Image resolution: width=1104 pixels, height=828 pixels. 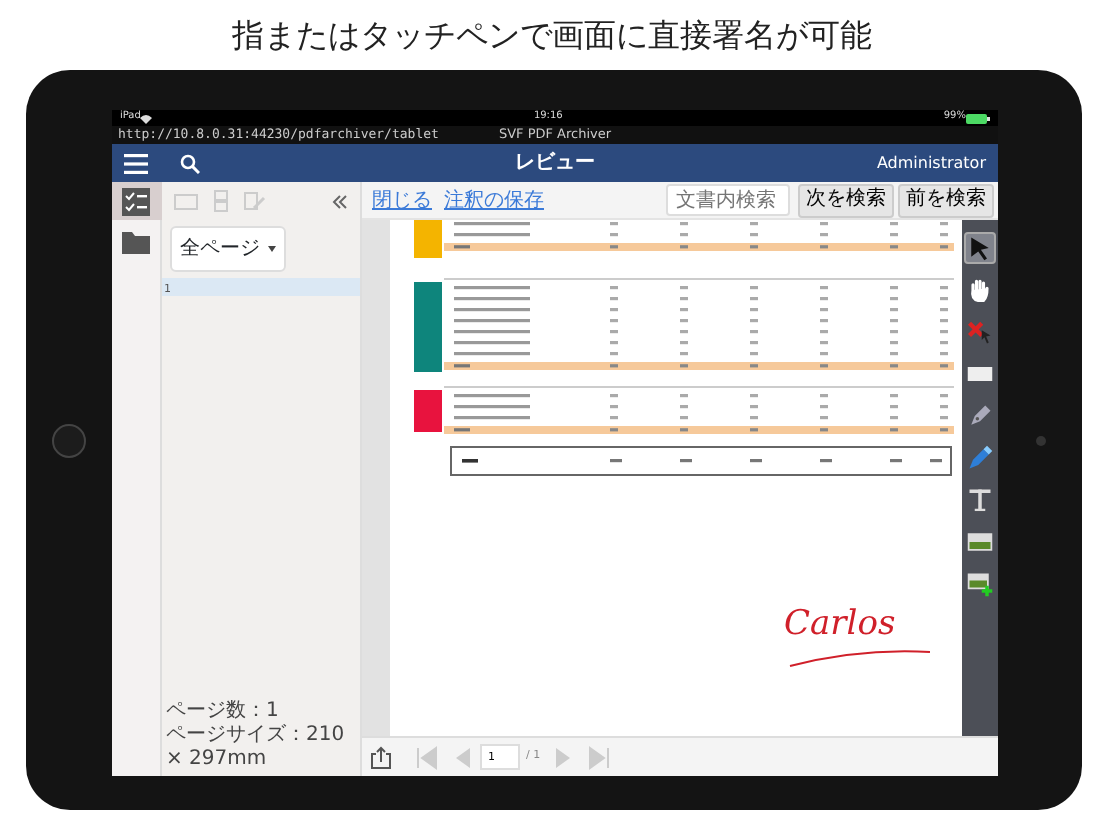 What do you see at coordinates (256, 748) in the screenshot?
I see `page-size: ページサイズ：210 × 297mm` at bounding box center [256, 748].